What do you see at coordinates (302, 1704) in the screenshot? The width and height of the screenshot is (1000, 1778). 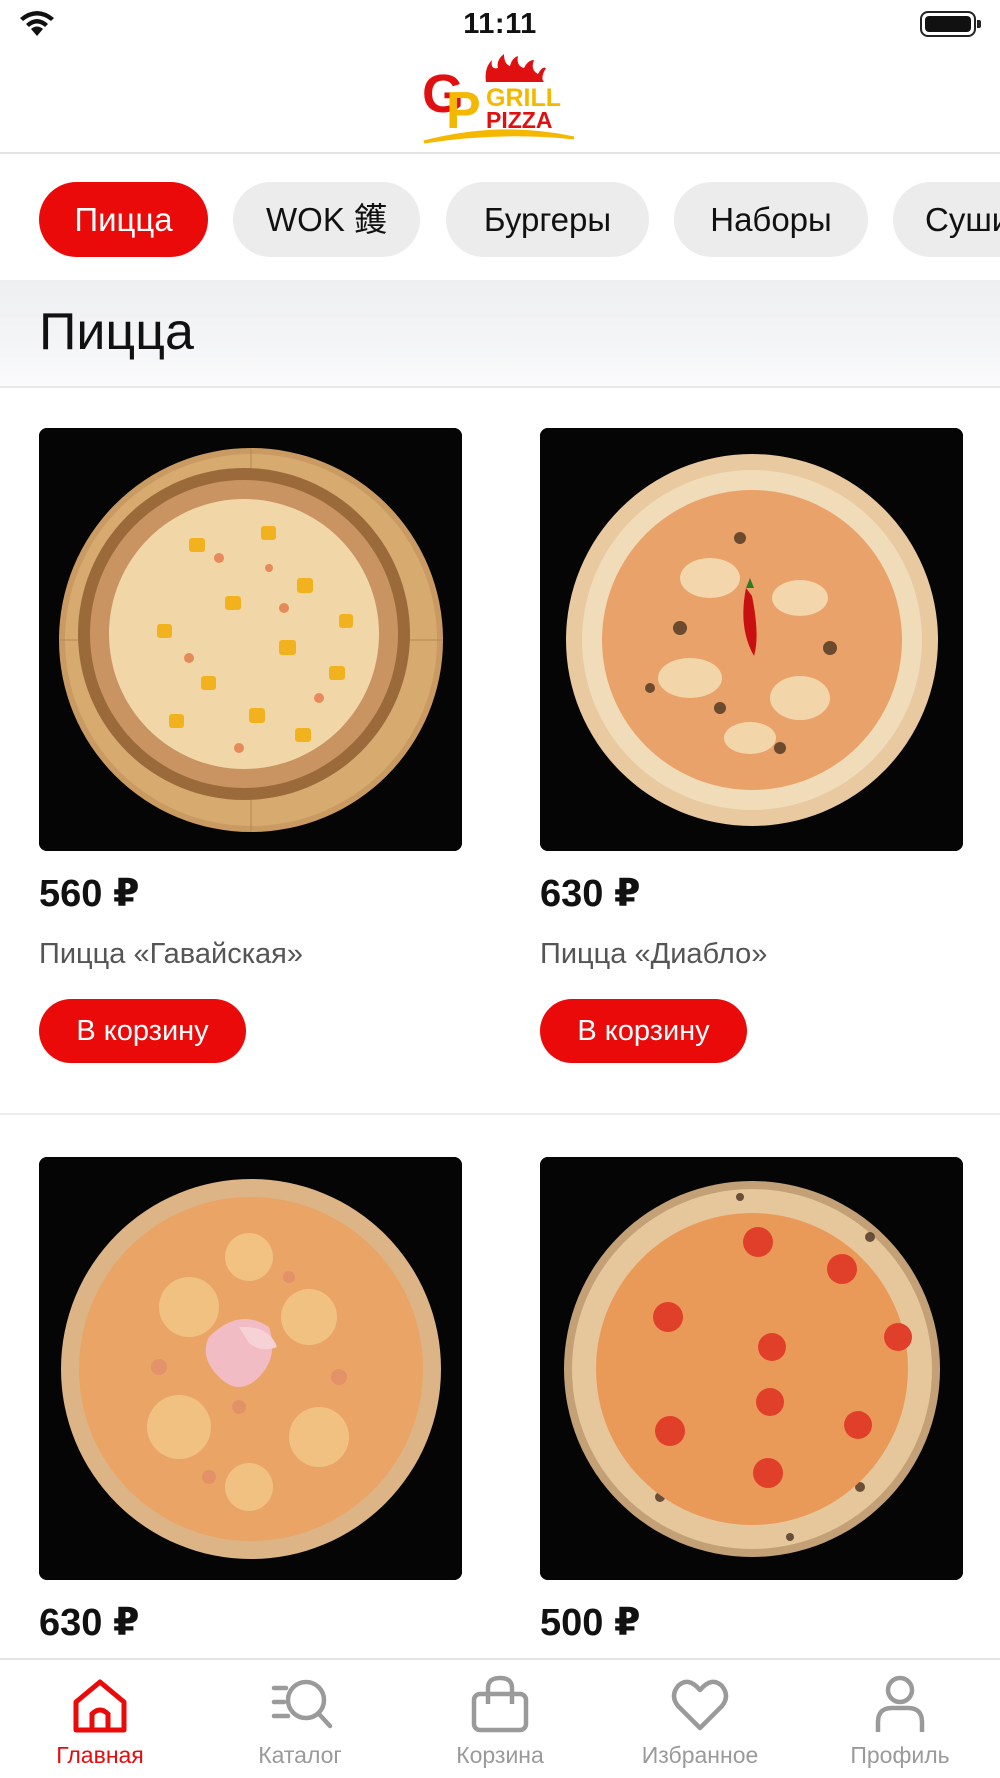 I see `catalog-search-icon` at bounding box center [302, 1704].